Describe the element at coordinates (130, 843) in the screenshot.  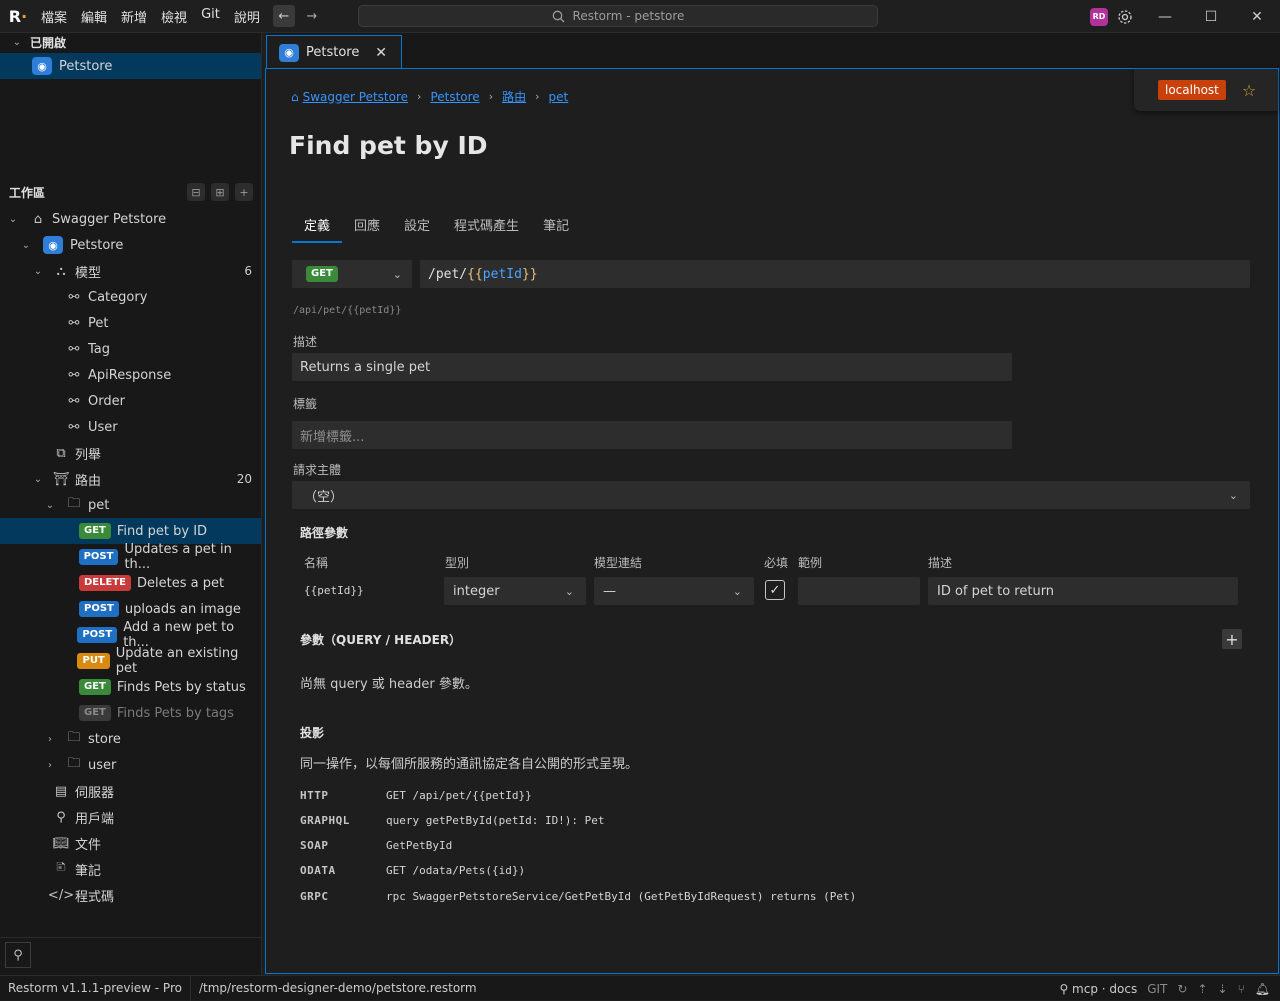
I see `tree-docs: 📖︎ 文件` at that location.